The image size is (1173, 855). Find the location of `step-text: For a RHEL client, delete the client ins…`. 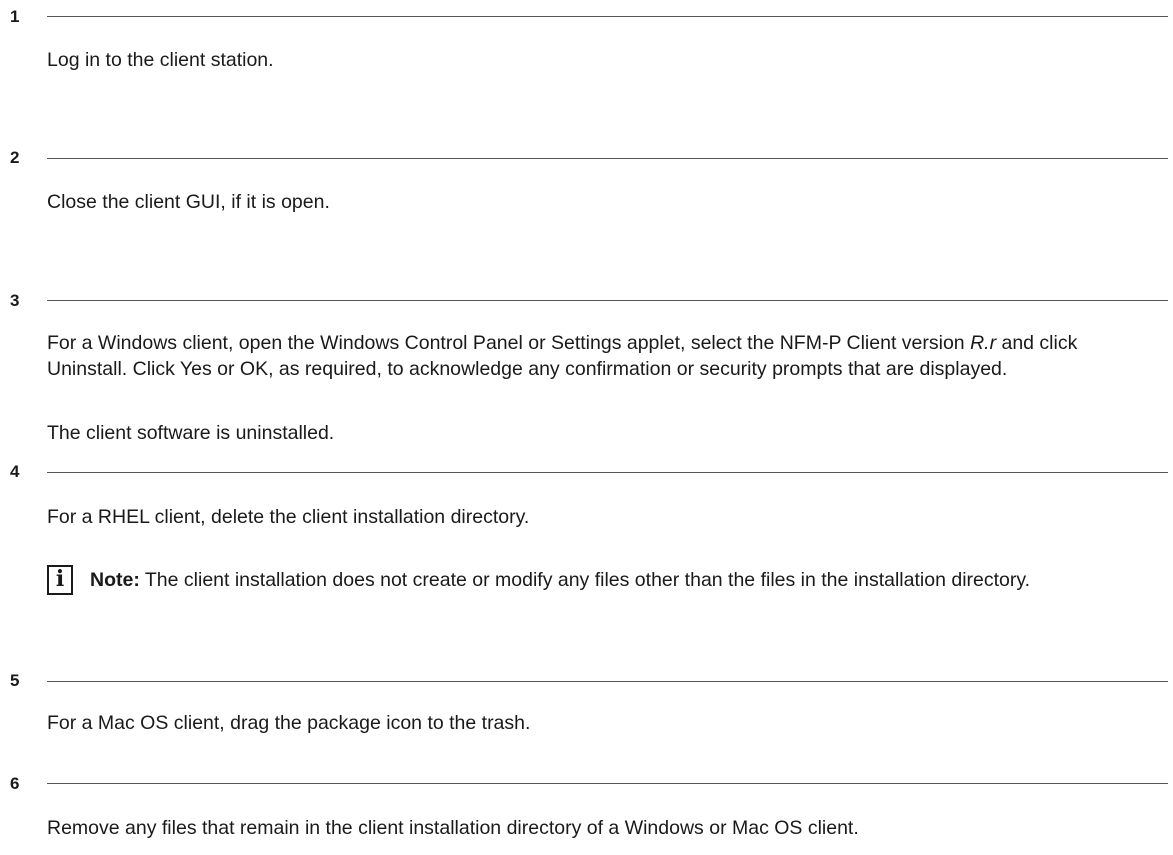

step-text: For a RHEL client, delete the client ins… is located at coordinates (288, 517).